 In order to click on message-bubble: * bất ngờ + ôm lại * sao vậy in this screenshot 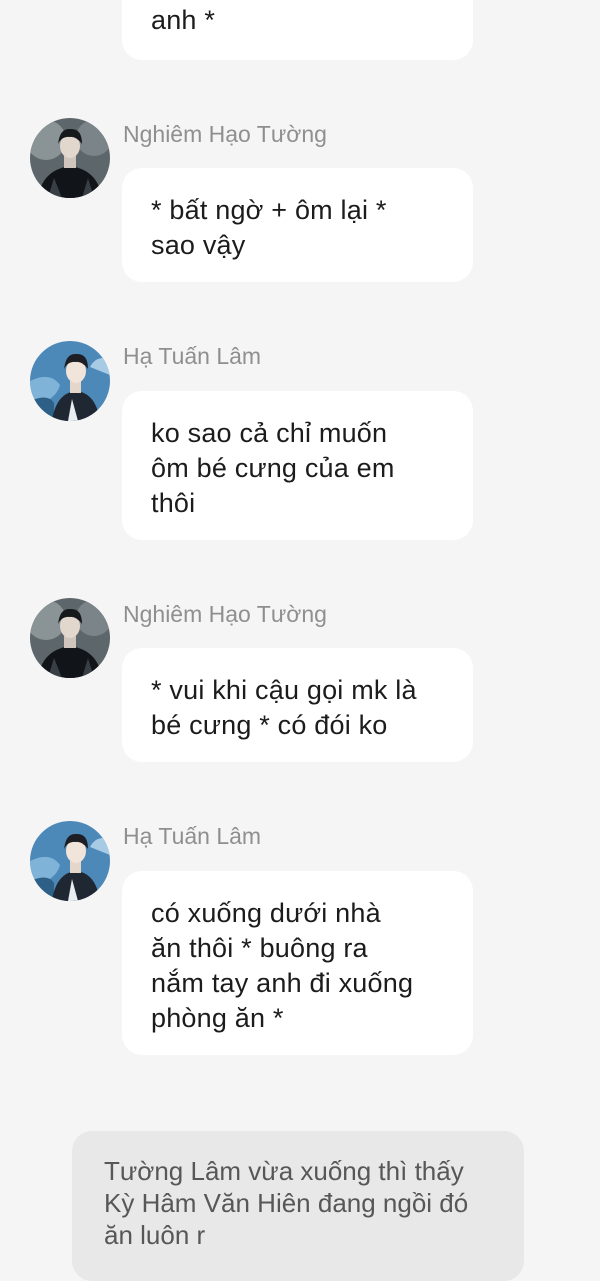, I will do `click(297, 225)`.